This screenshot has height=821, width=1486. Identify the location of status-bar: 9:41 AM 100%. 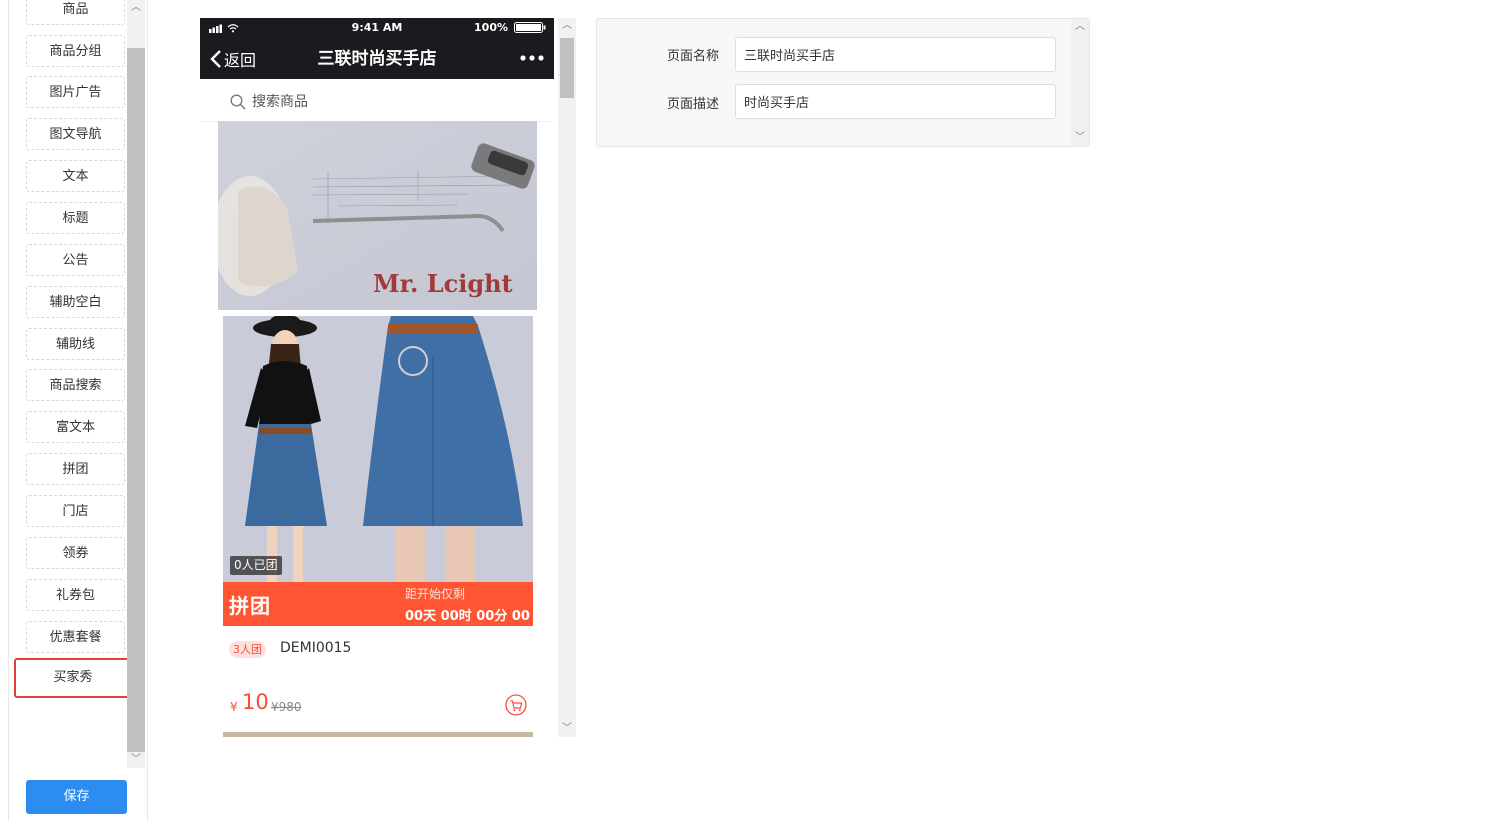
(377, 28).